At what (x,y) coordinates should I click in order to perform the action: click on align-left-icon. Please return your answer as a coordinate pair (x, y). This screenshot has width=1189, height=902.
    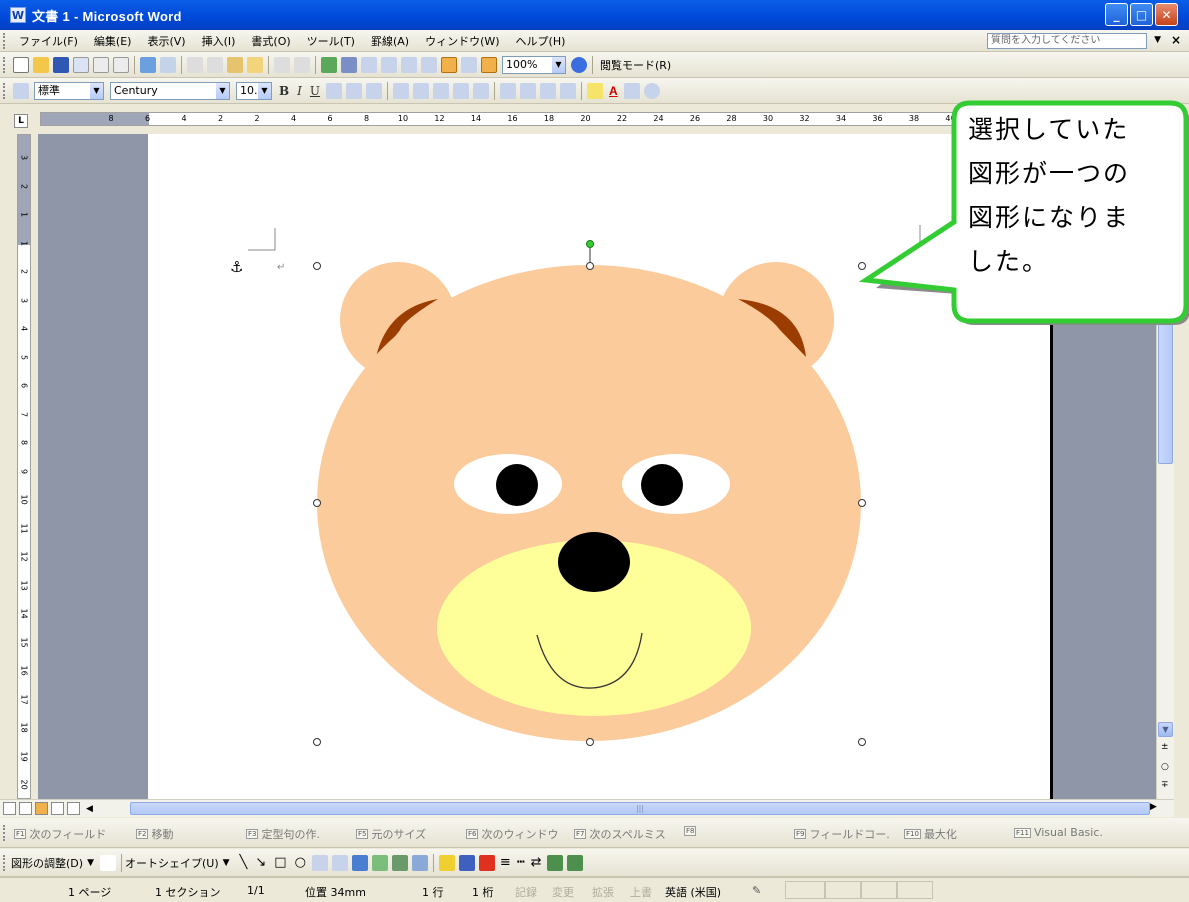
    Looking at the image, I should click on (401, 90).